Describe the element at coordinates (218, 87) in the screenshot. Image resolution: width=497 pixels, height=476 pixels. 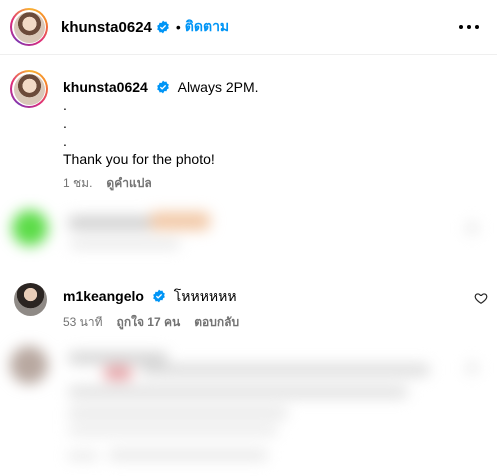
I see `caption-text: Always 2PM.` at that location.